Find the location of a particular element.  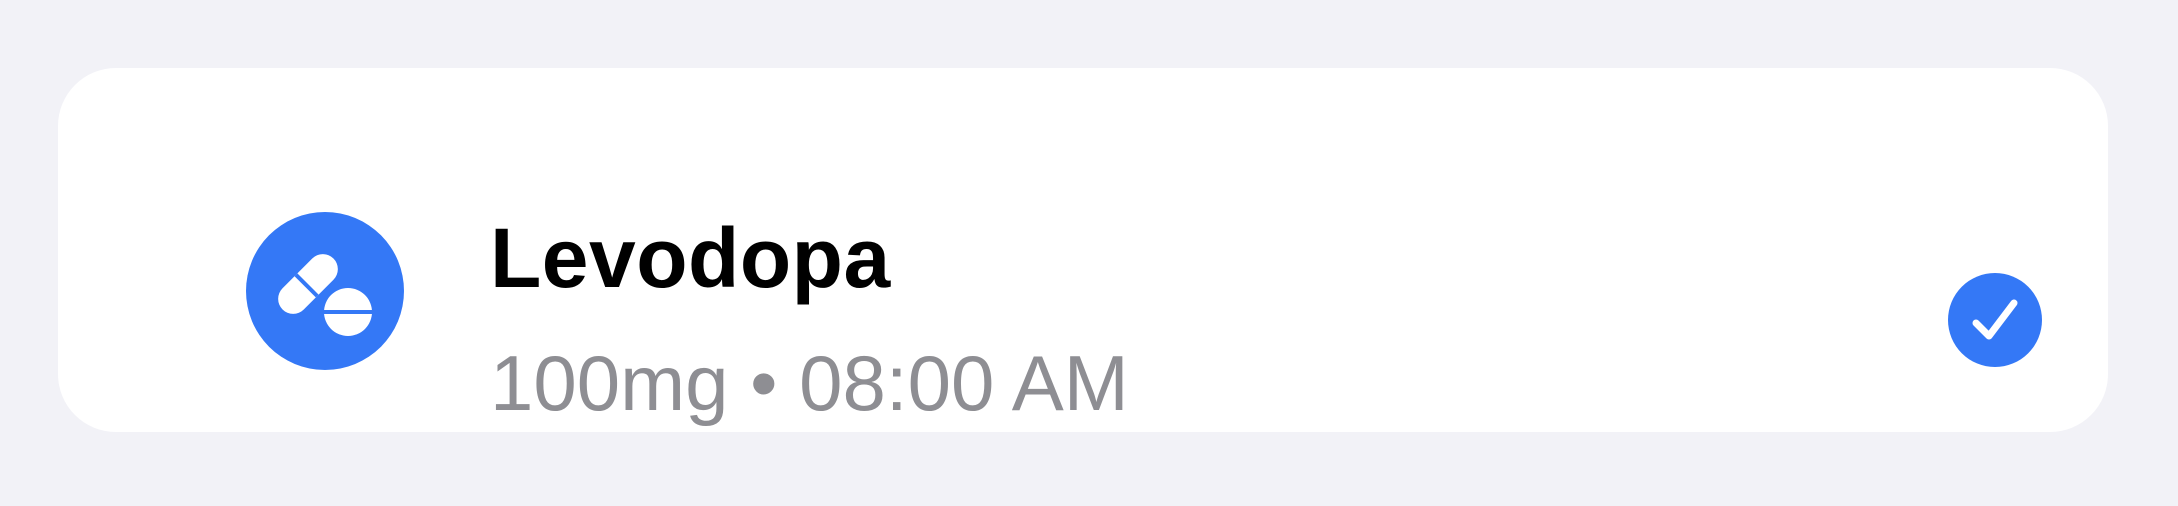

medication-name: Levodopa is located at coordinates (690, 258).